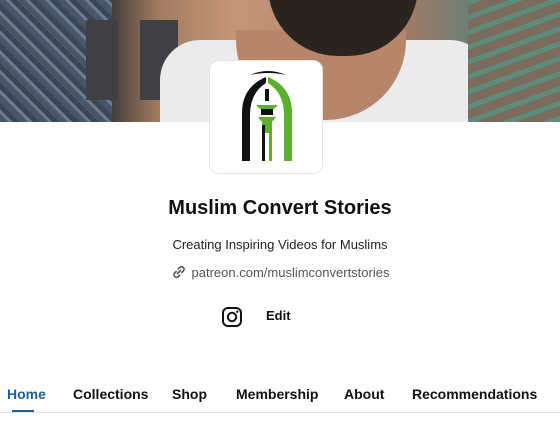 This screenshot has height=439, width=560. I want to click on instagram-icon, so click(232, 317).